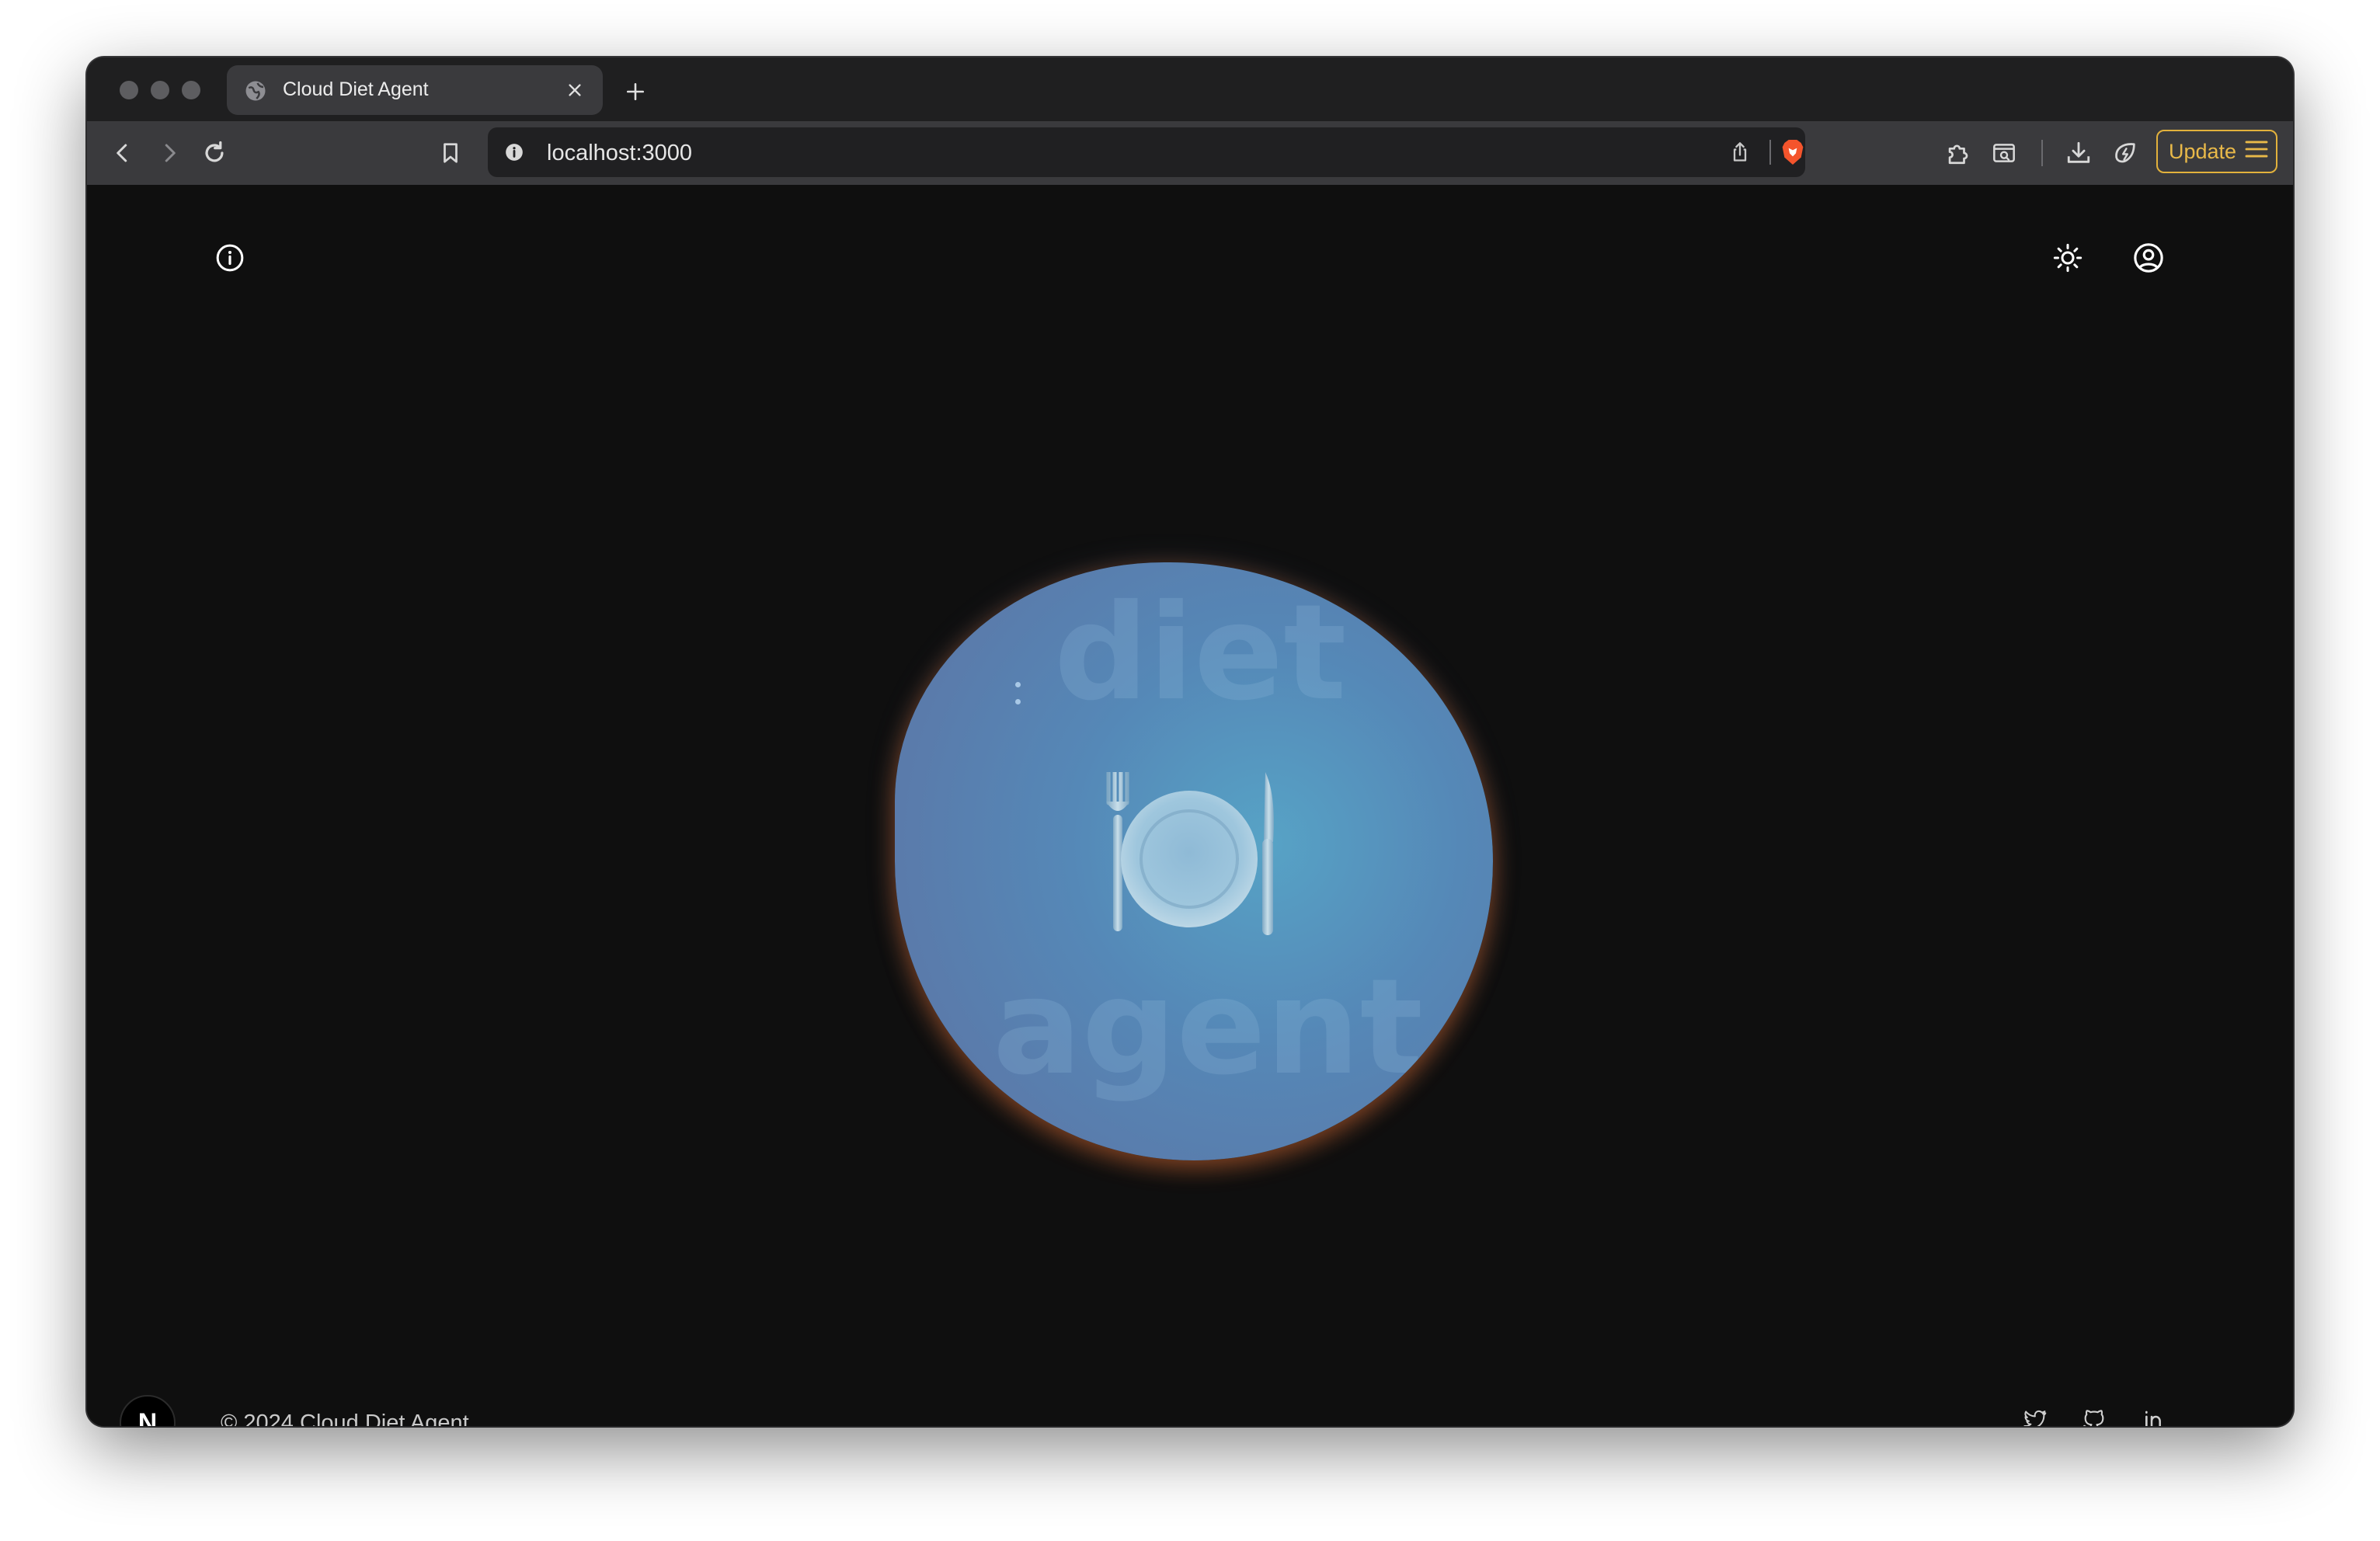 The width and height of the screenshot is (2380, 1541). I want to click on sun-icon, so click(2068, 258).